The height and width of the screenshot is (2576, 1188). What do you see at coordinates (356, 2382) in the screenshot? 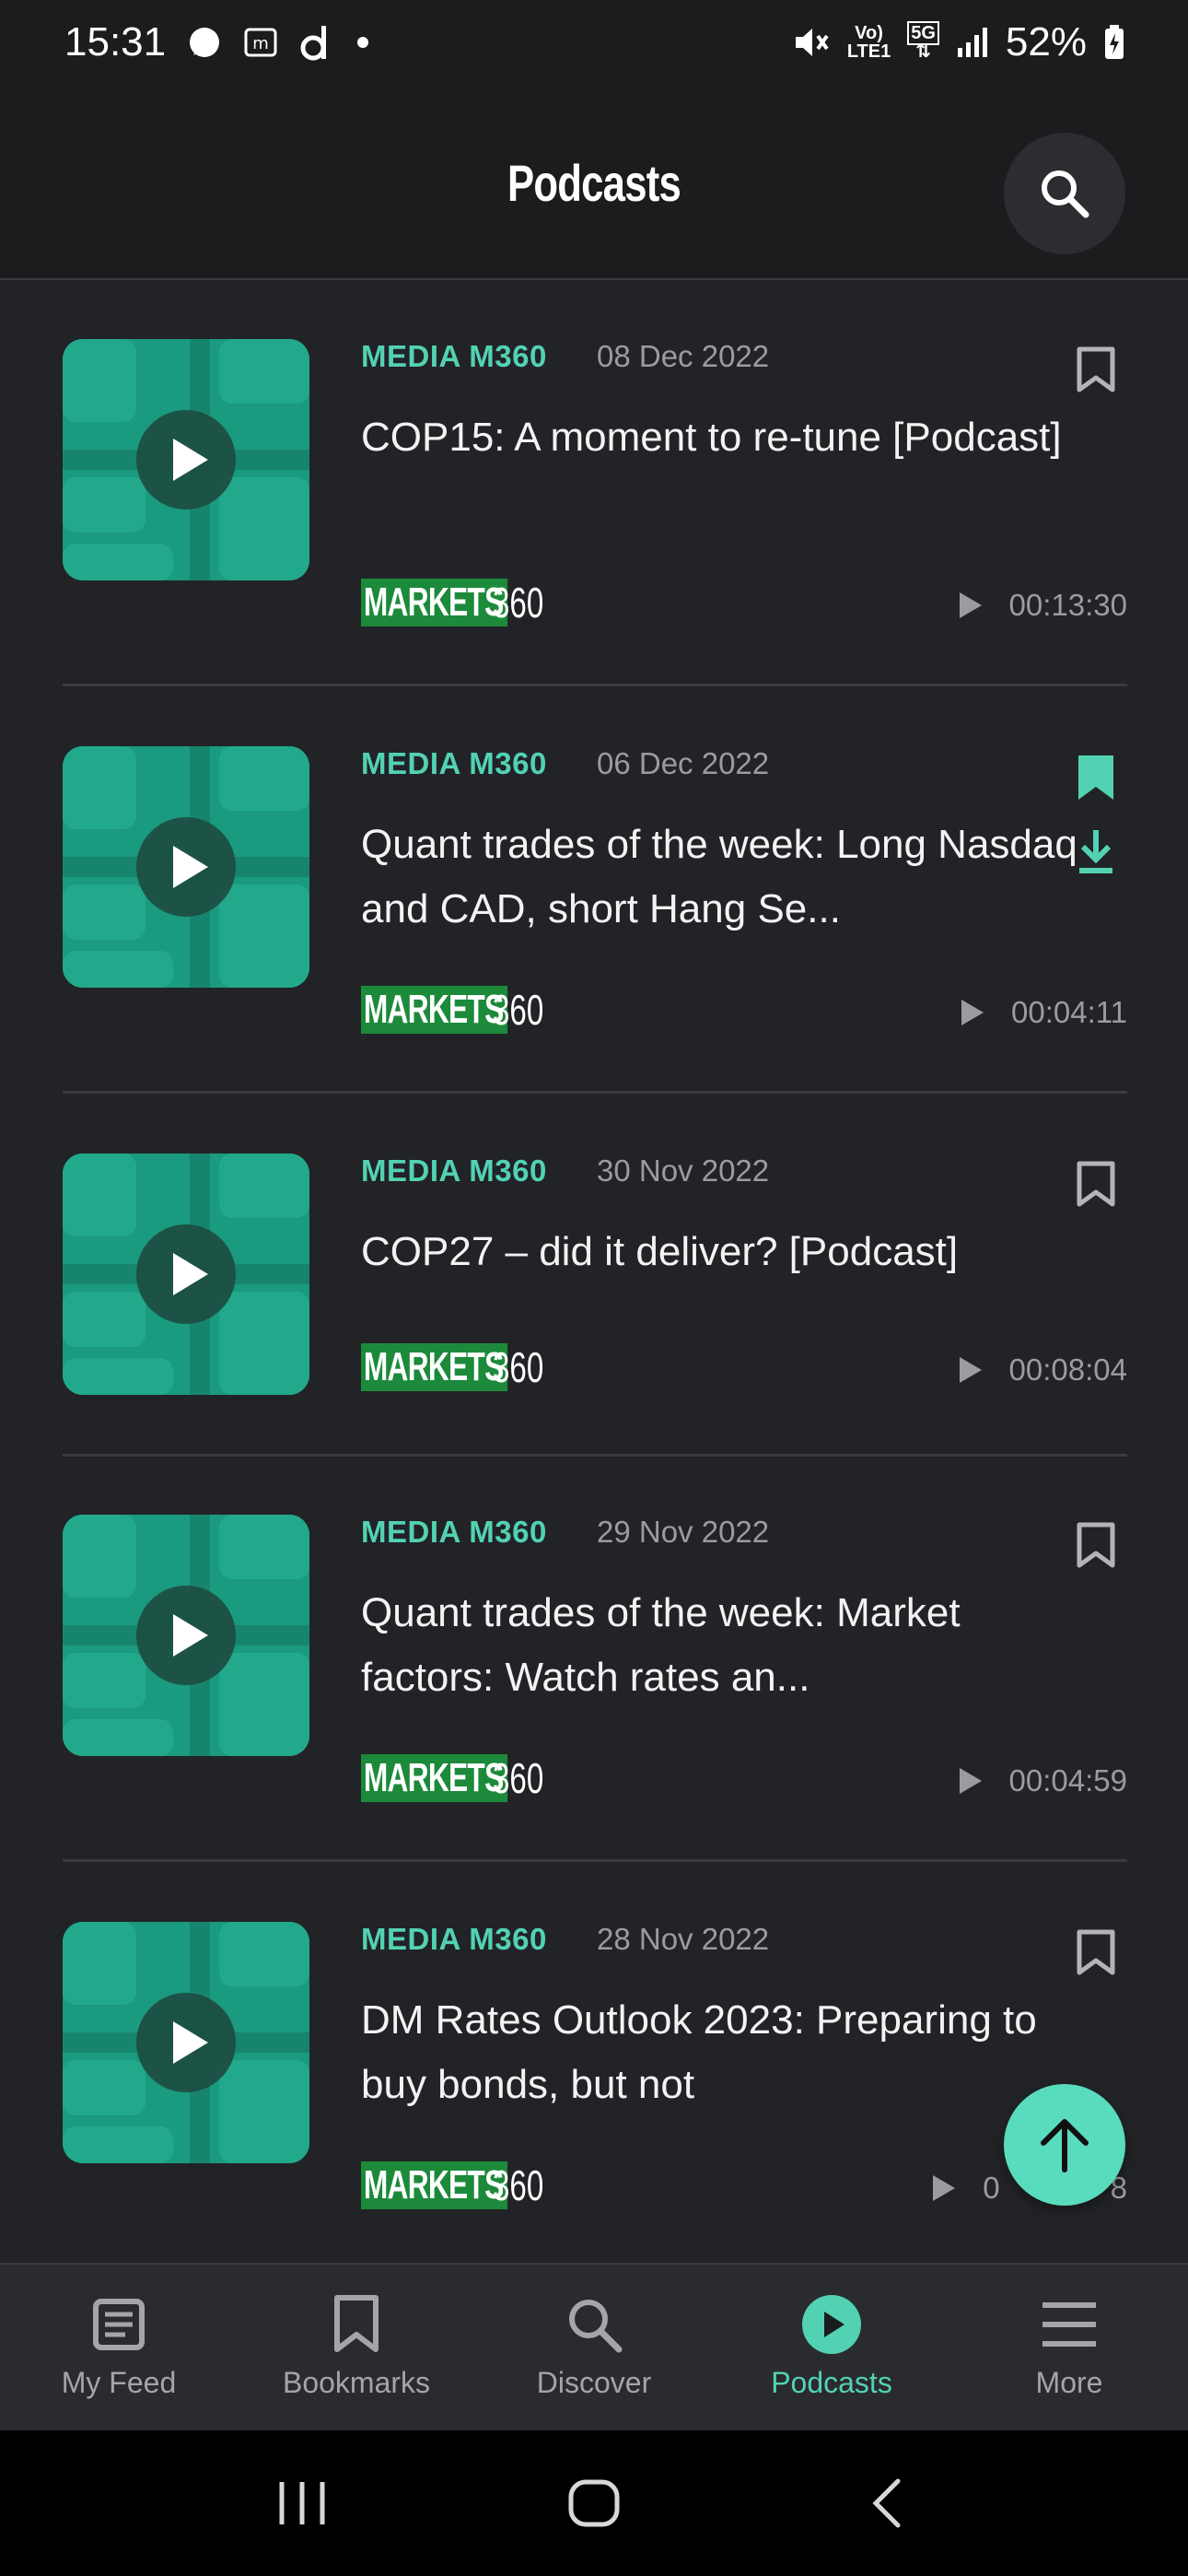
I see `nav-label-bookmarks: Bookmarks` at bounding box center [356, 2382].